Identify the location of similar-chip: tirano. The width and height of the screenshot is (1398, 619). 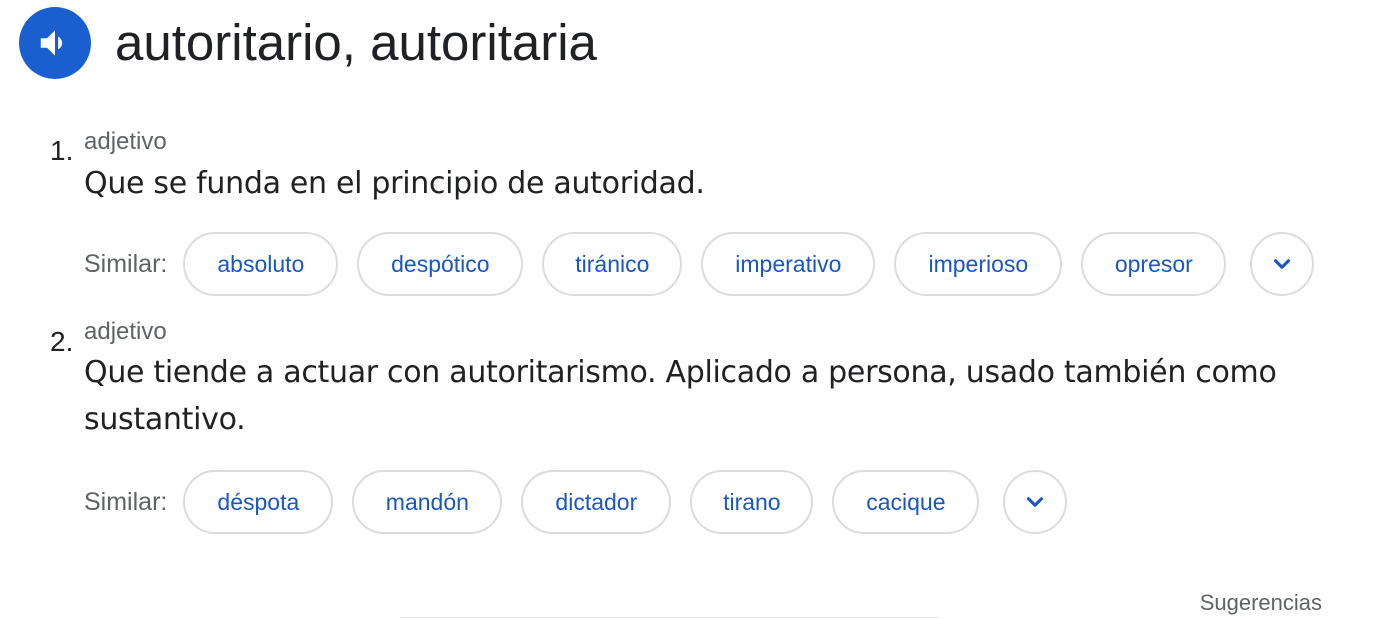
(752, 502).